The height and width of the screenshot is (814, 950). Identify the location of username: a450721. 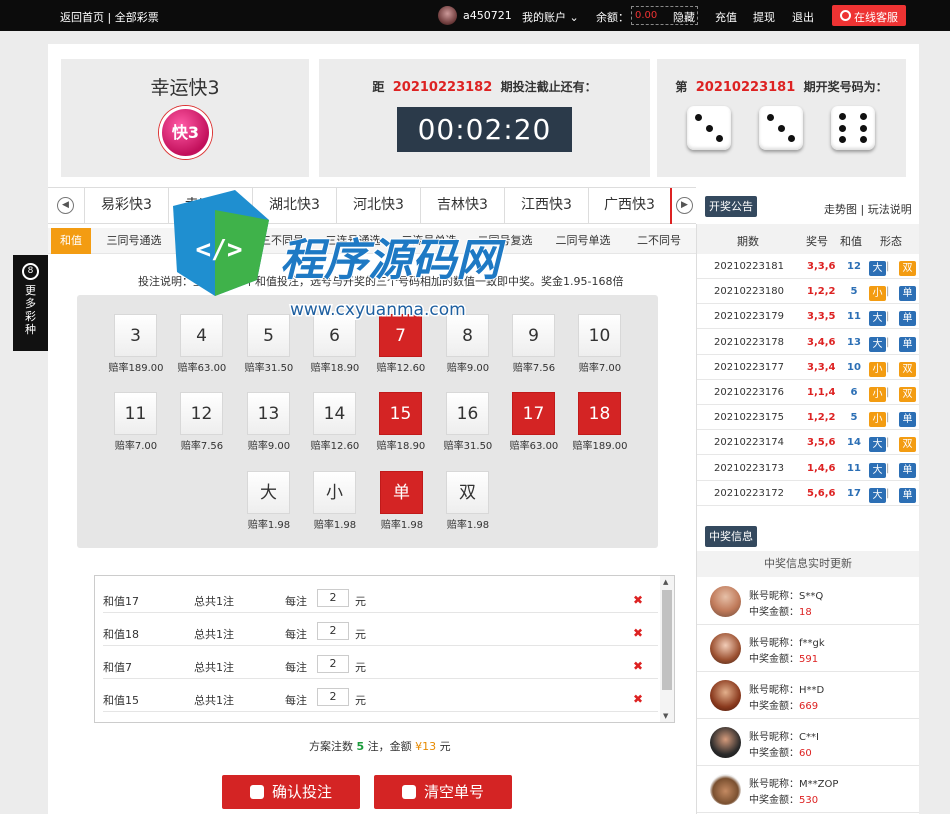
(487, 15).